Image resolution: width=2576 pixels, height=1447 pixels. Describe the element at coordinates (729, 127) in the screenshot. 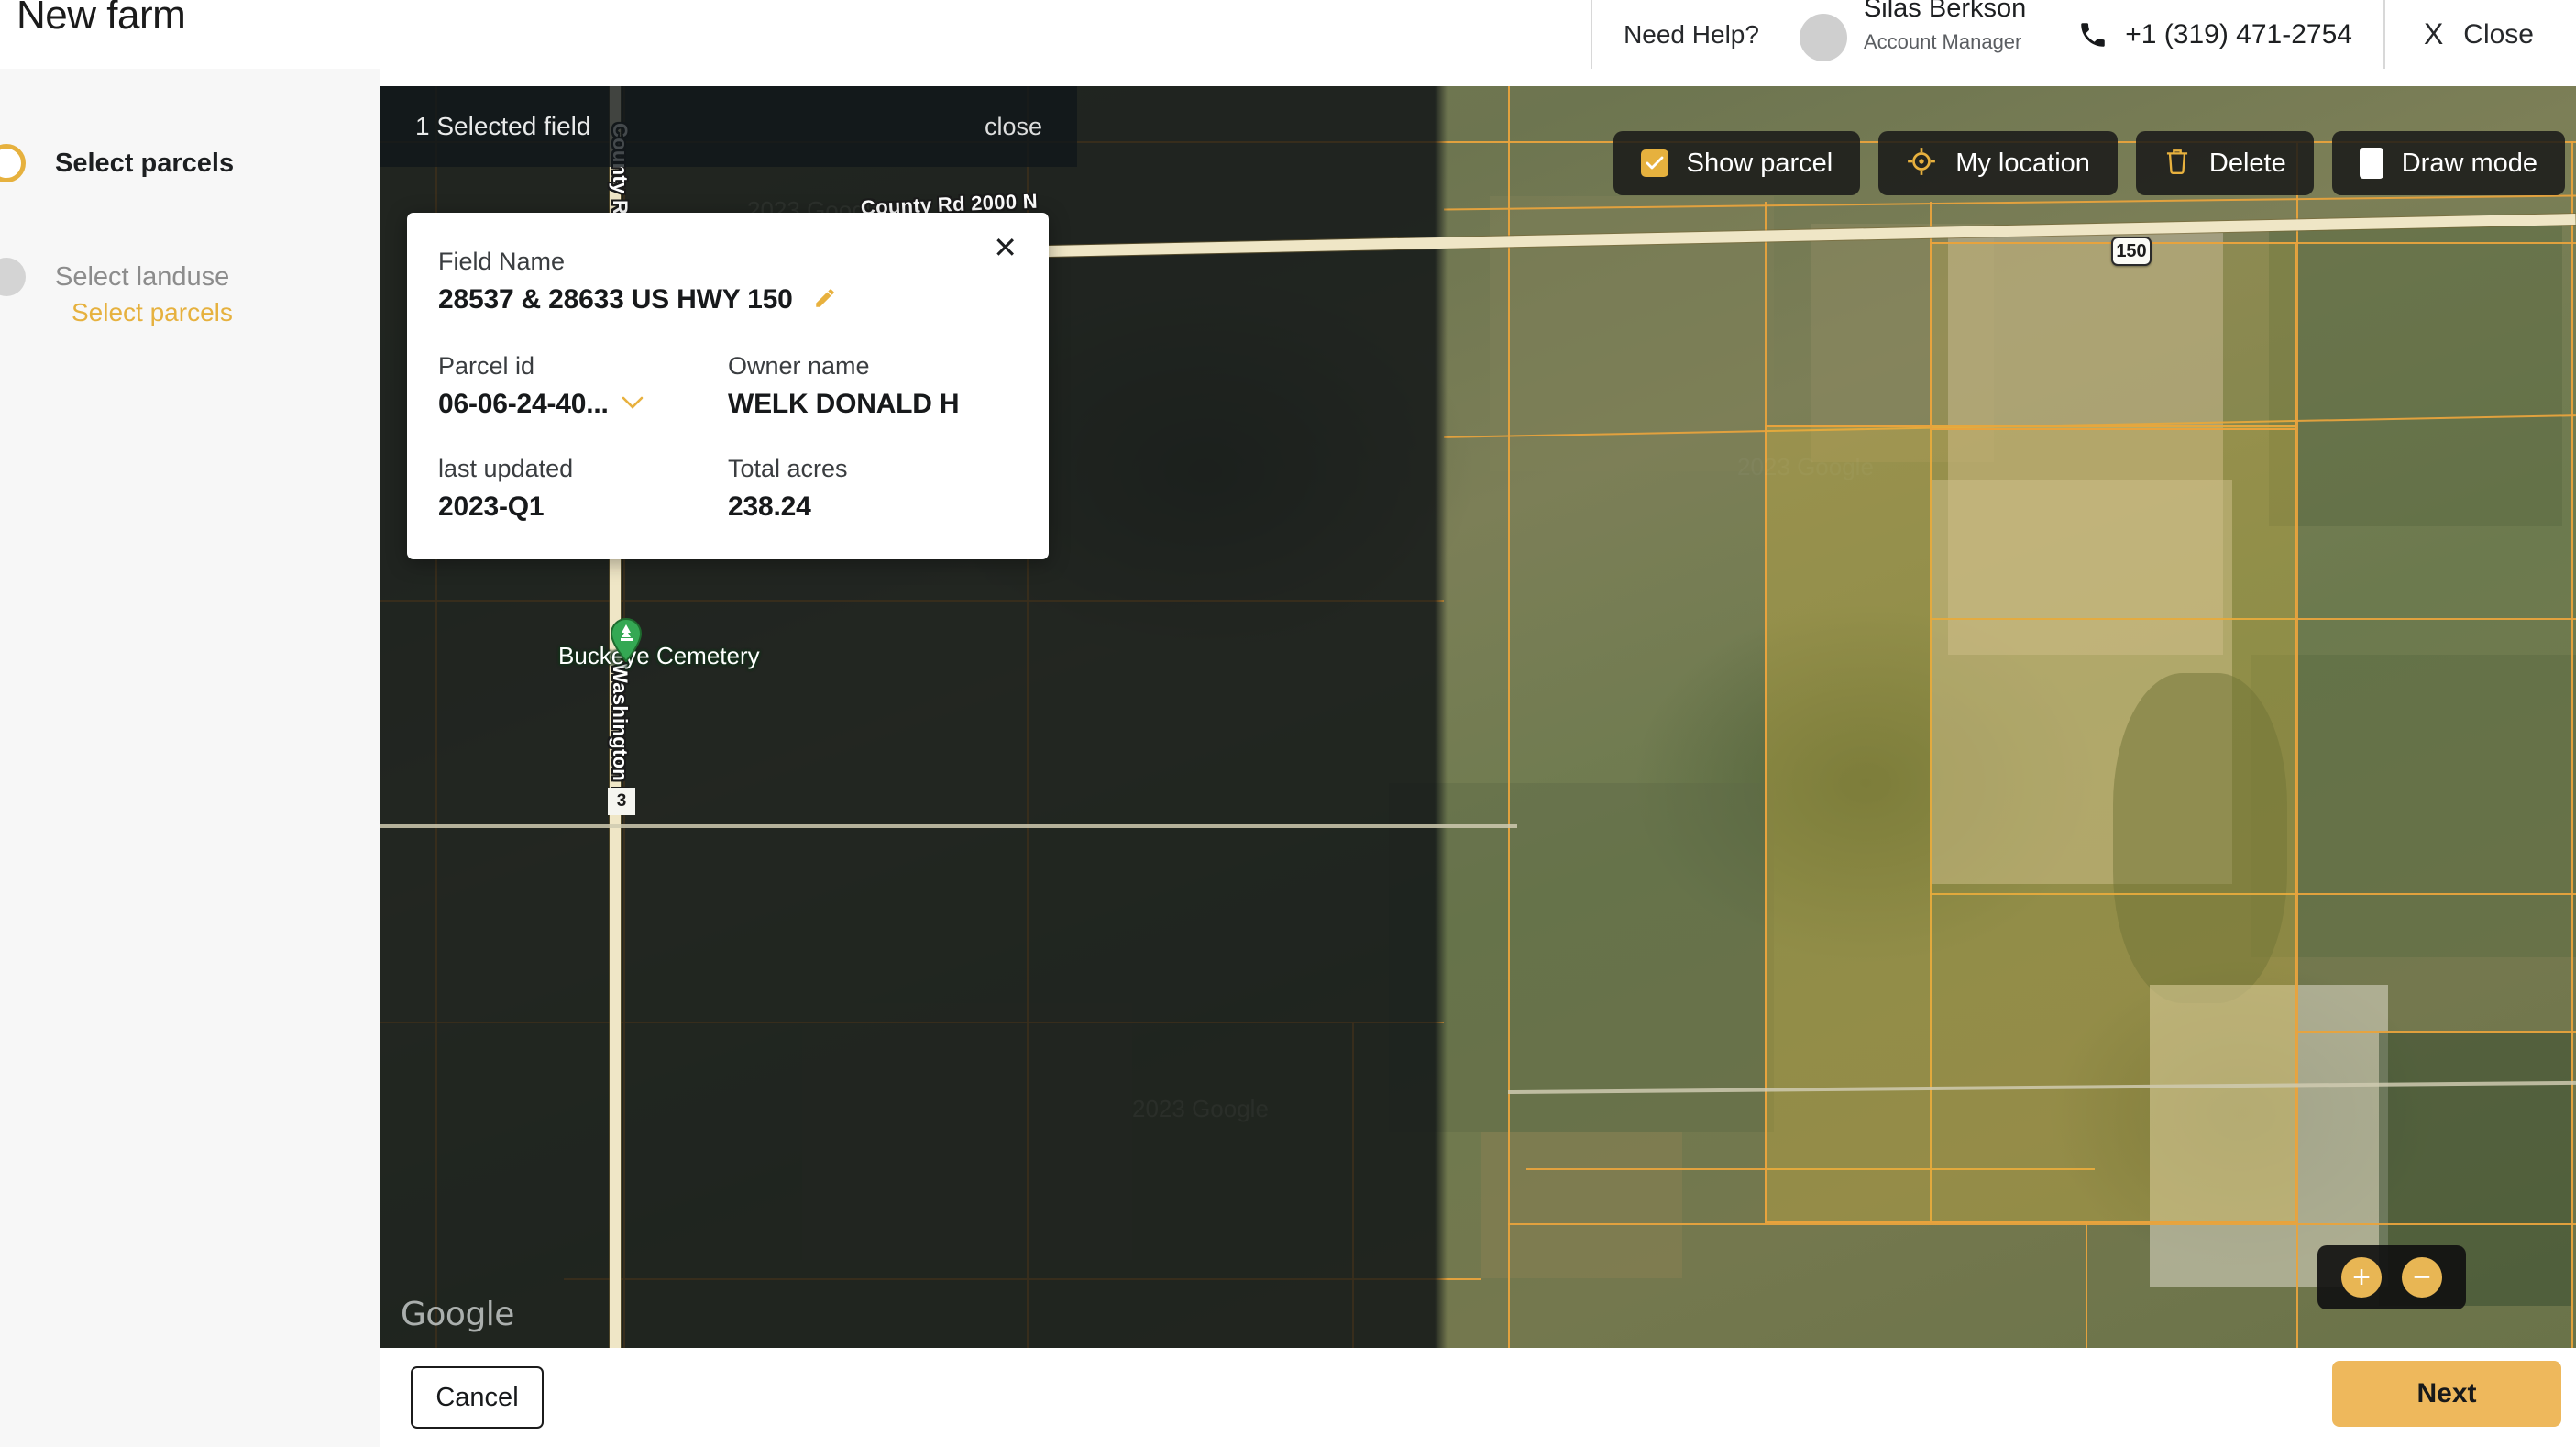

I see `selected-field-bar: 1 Selected field close` at that location.